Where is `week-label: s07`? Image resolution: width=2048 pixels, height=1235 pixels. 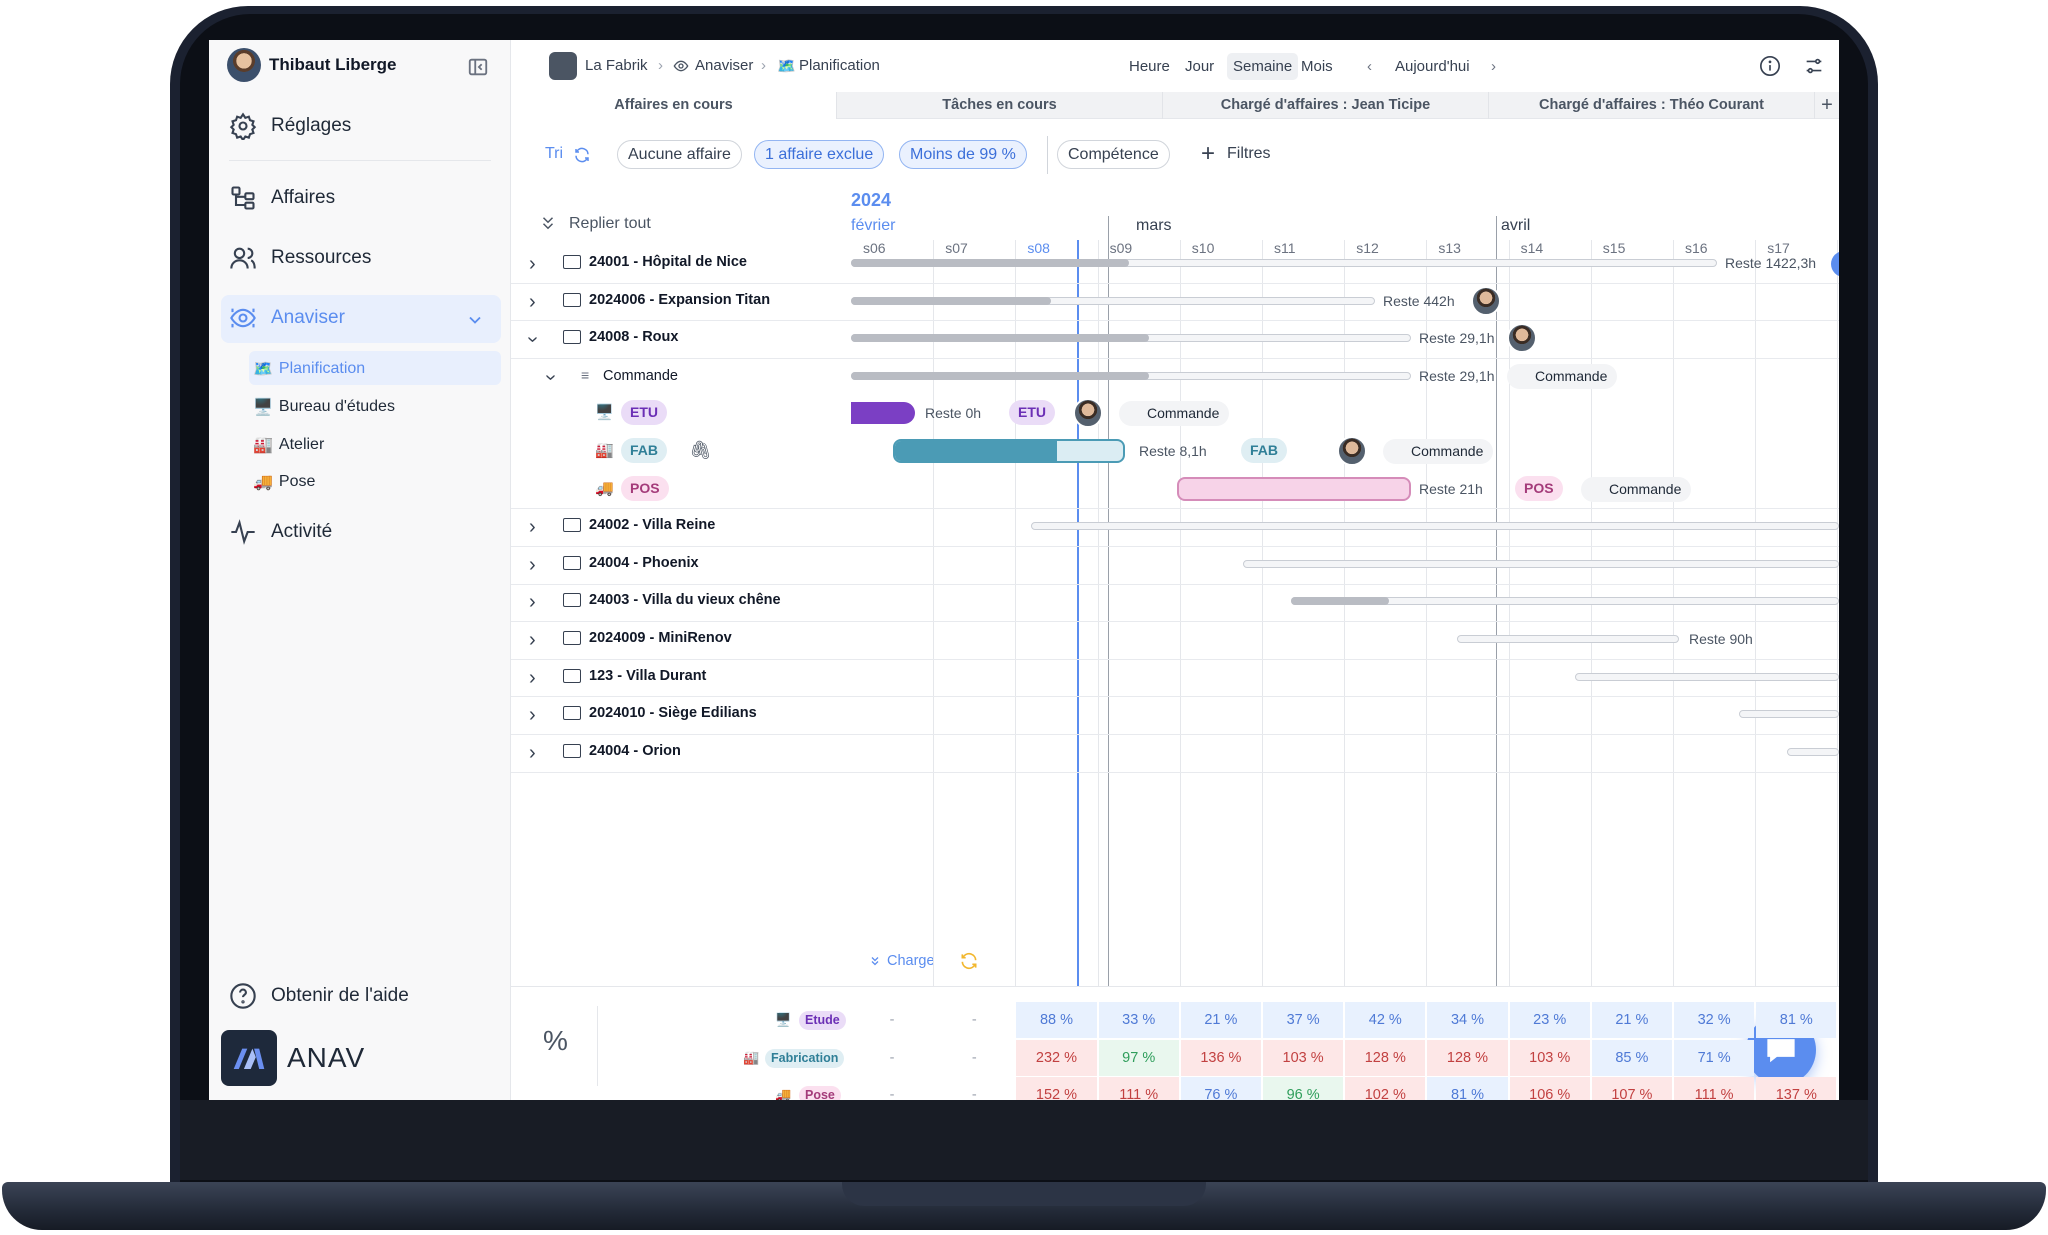 week-label: s07 is located at coordinates (956, 248).